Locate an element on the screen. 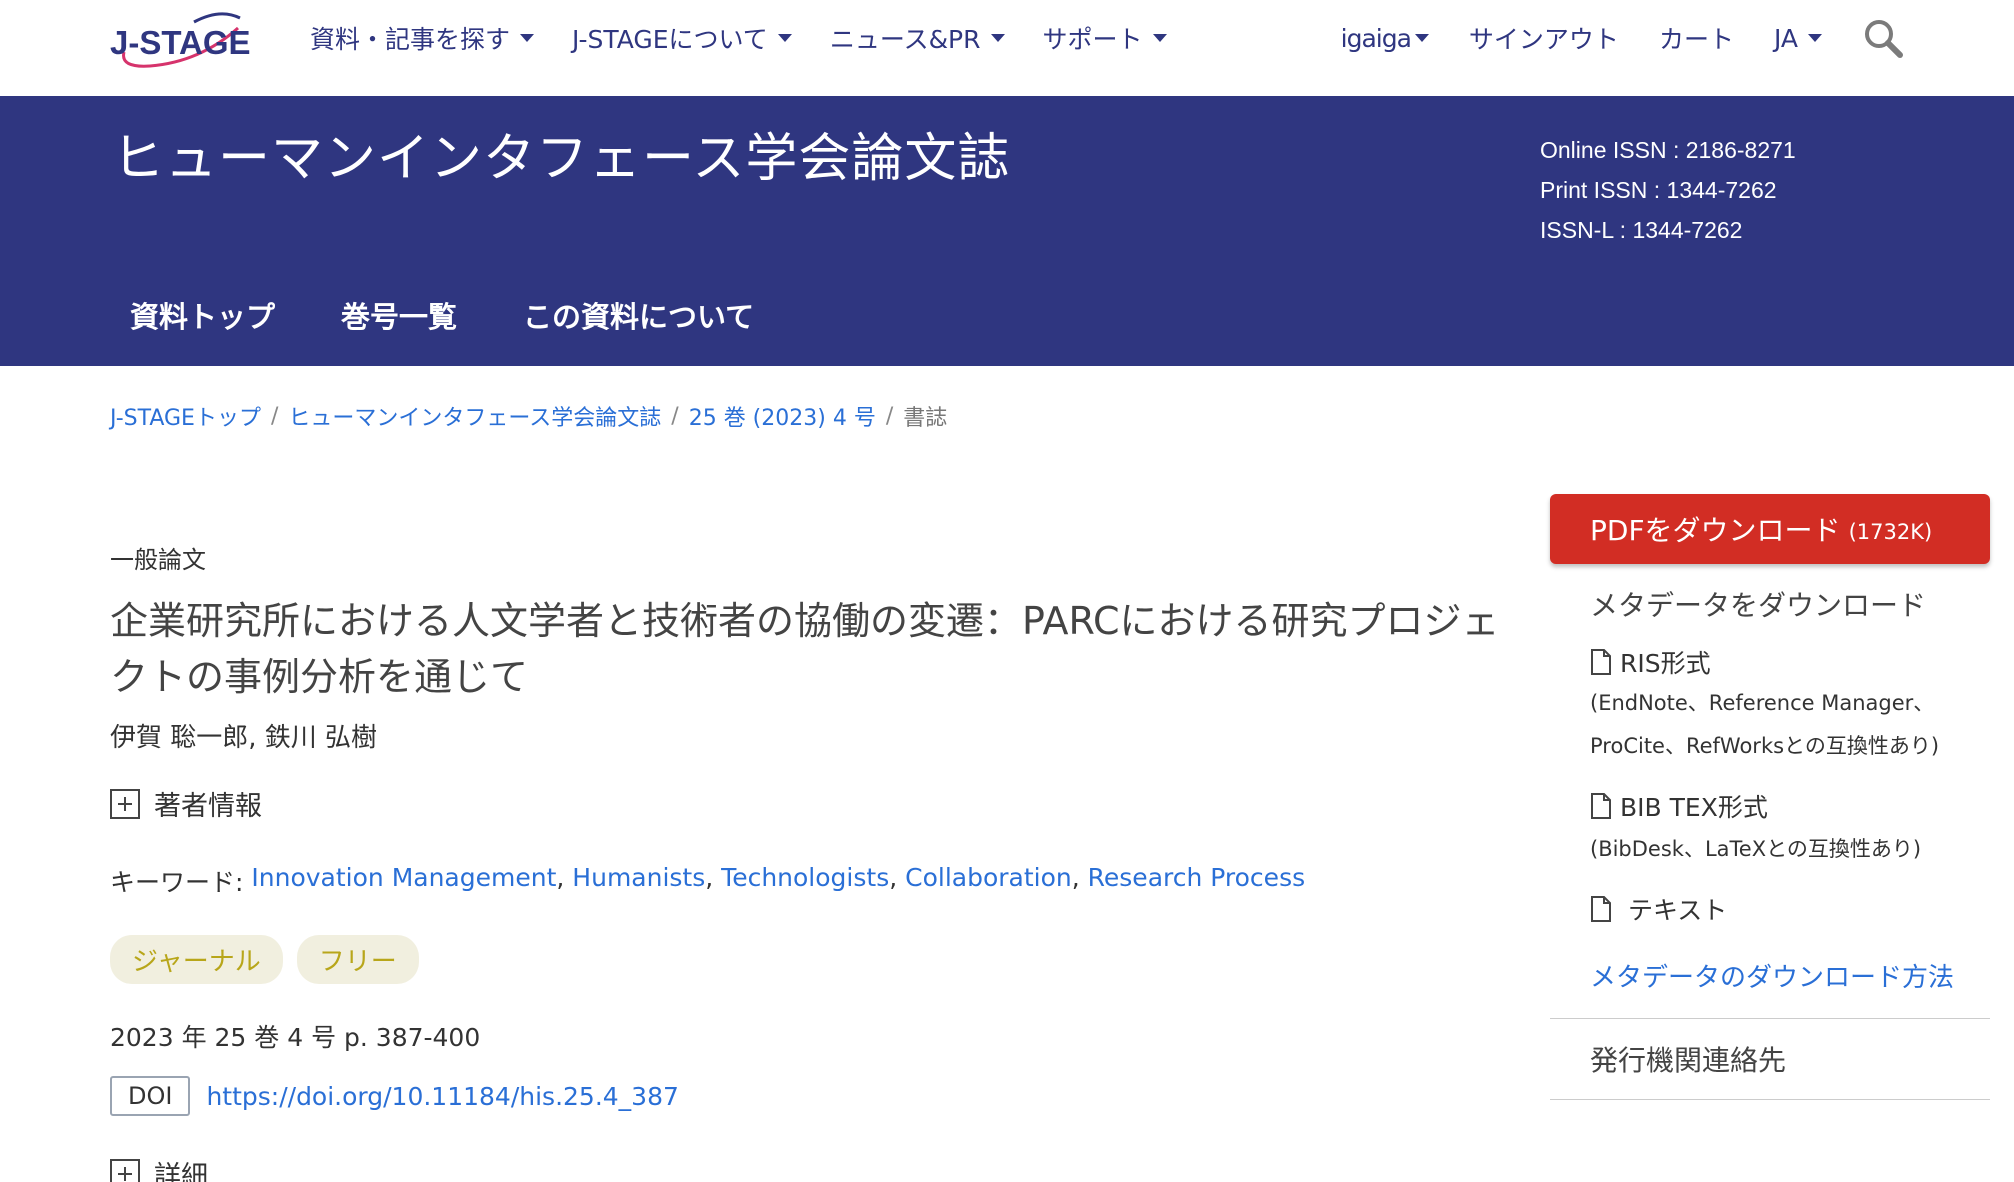 The height and width of the screenshot is (1182, 2014). online-issn: Online ISSN : 2186-8271 is located at coordinates (1668, 150).